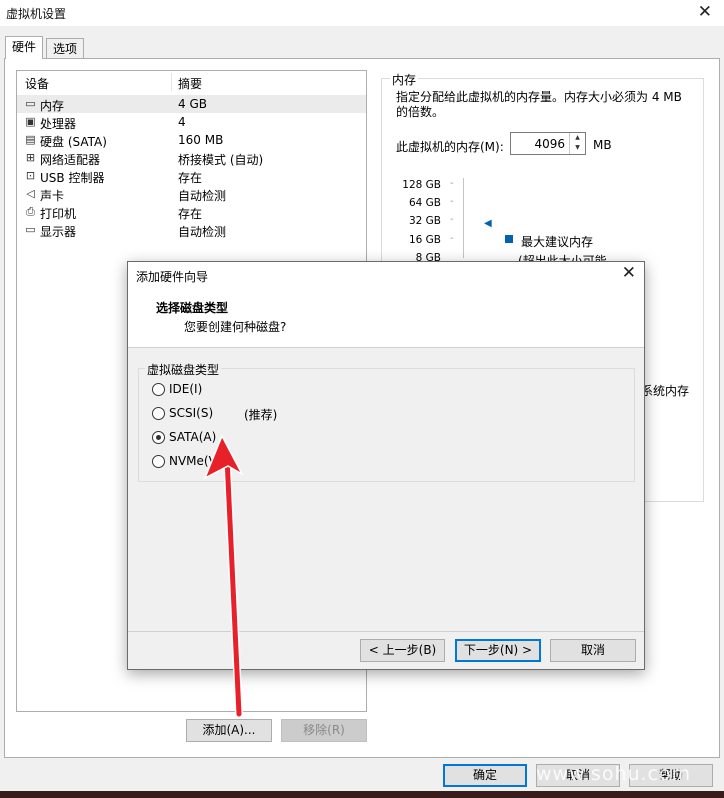 This screenshot has height=798, width=724. I want to click on device-row-hard-disk: ▤ 硬盘 (SATA) 160 MB, so click(191, 140).